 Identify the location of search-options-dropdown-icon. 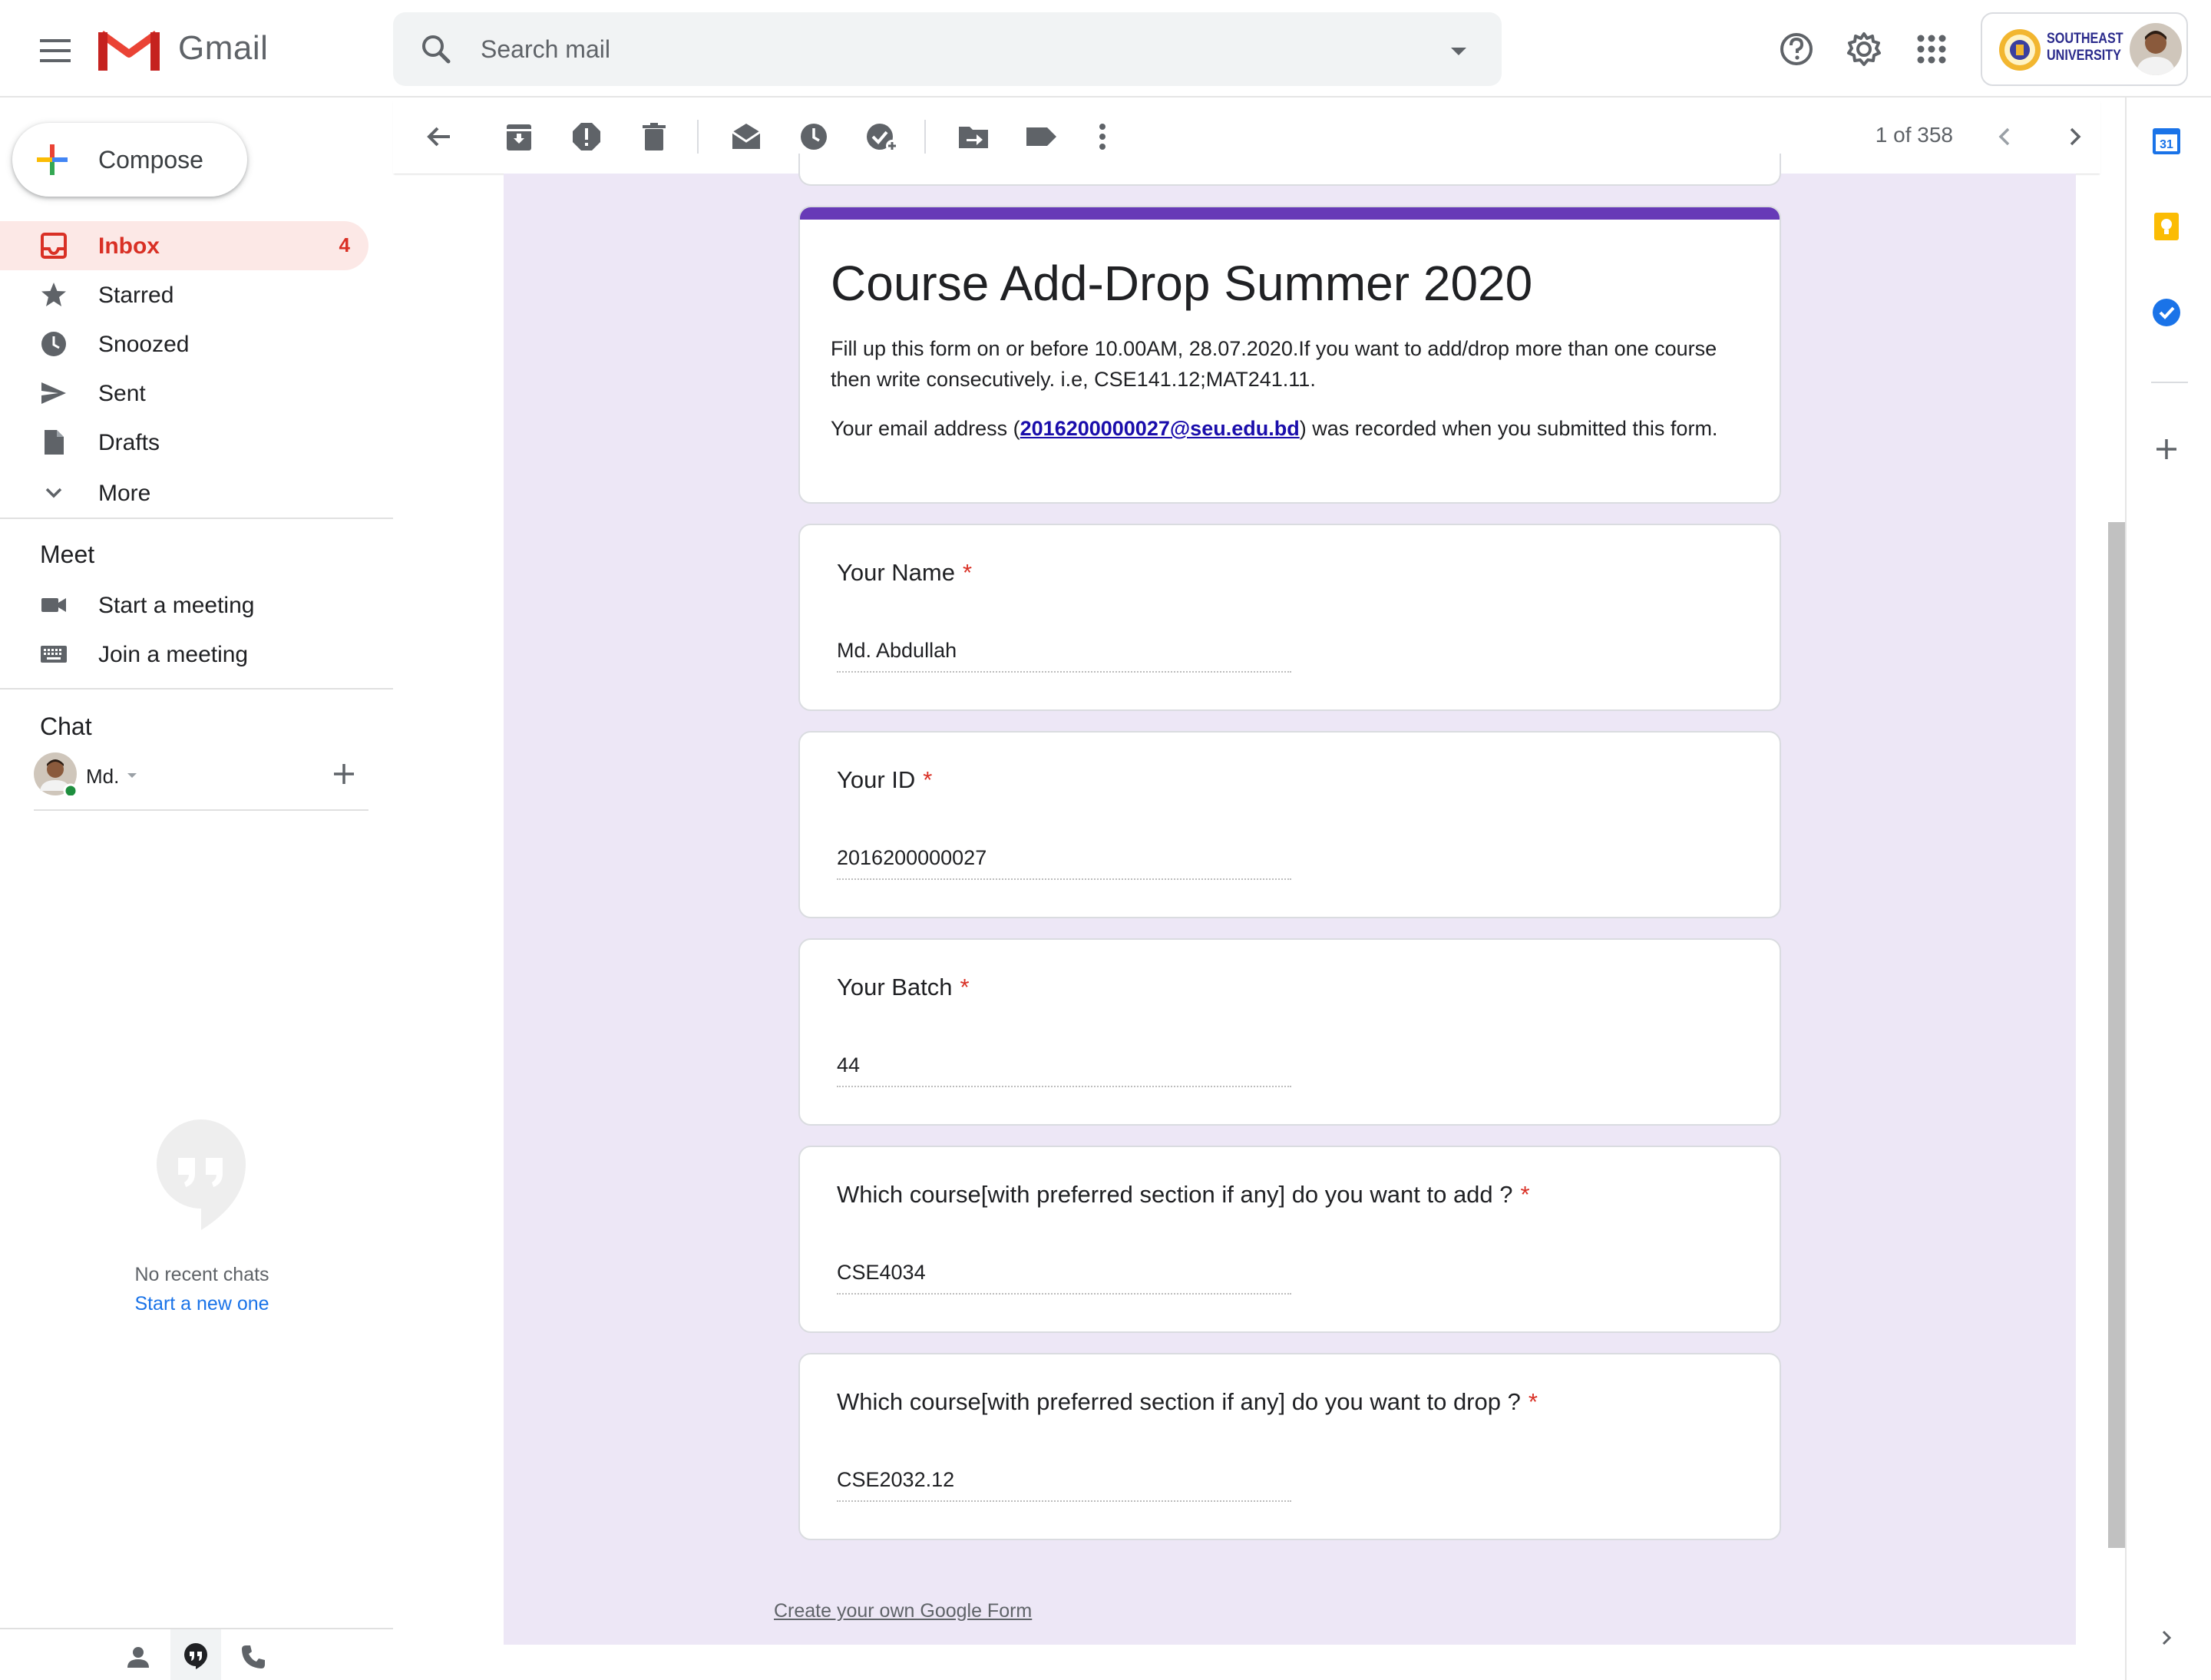
(1458, 51).